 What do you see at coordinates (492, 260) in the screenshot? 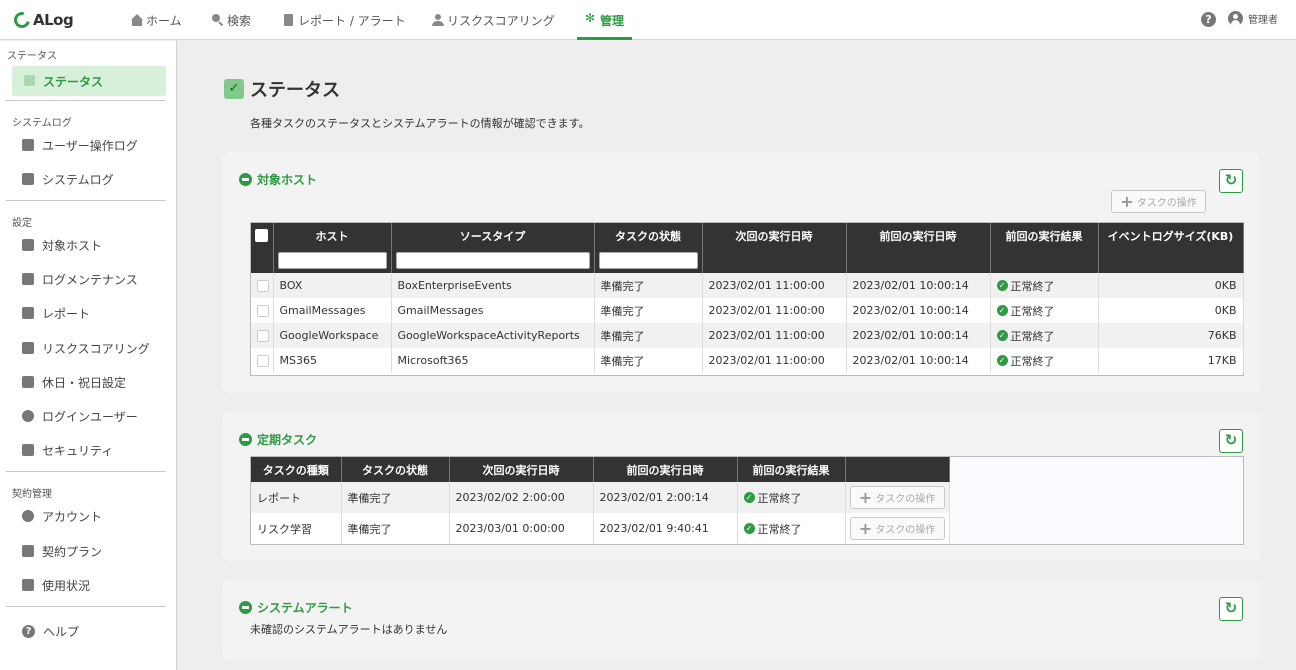
I see `source-type-filter-input` at bounding box center [492, 260].